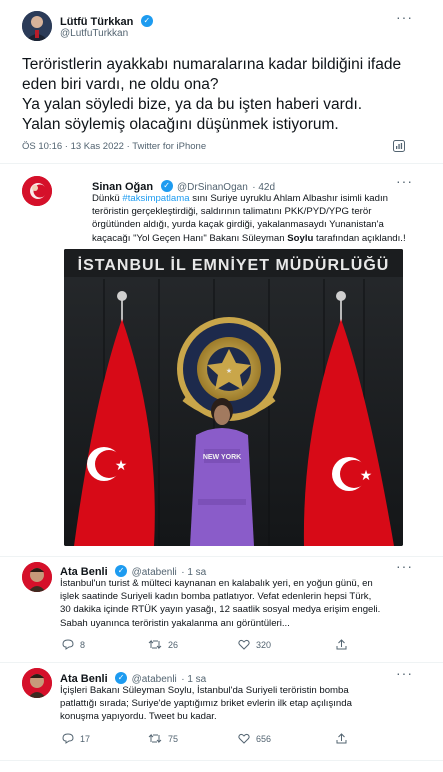 The width and height of the screenshot is (443, 772). I want to click on reply-button: 8, so click(73, 644).